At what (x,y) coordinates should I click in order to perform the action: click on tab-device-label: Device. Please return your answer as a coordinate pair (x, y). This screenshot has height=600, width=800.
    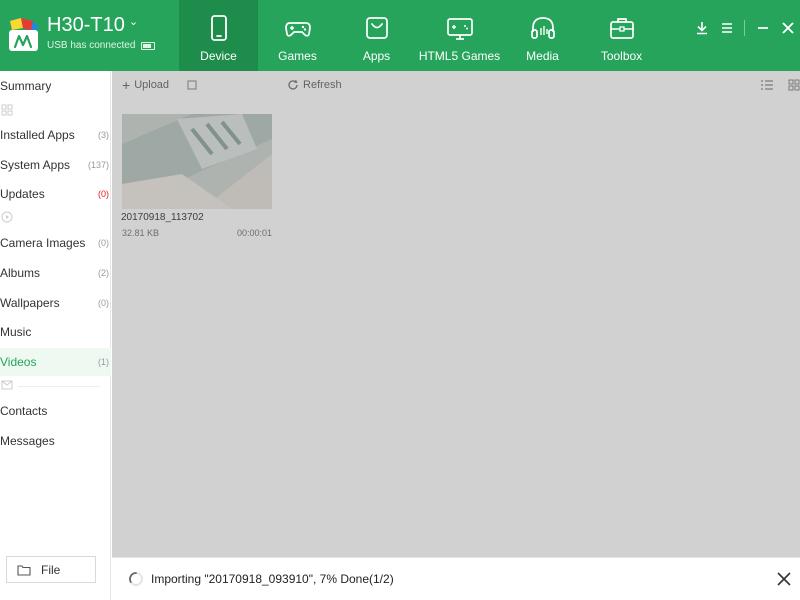
    Looking at the image, I should click on (218, 56).